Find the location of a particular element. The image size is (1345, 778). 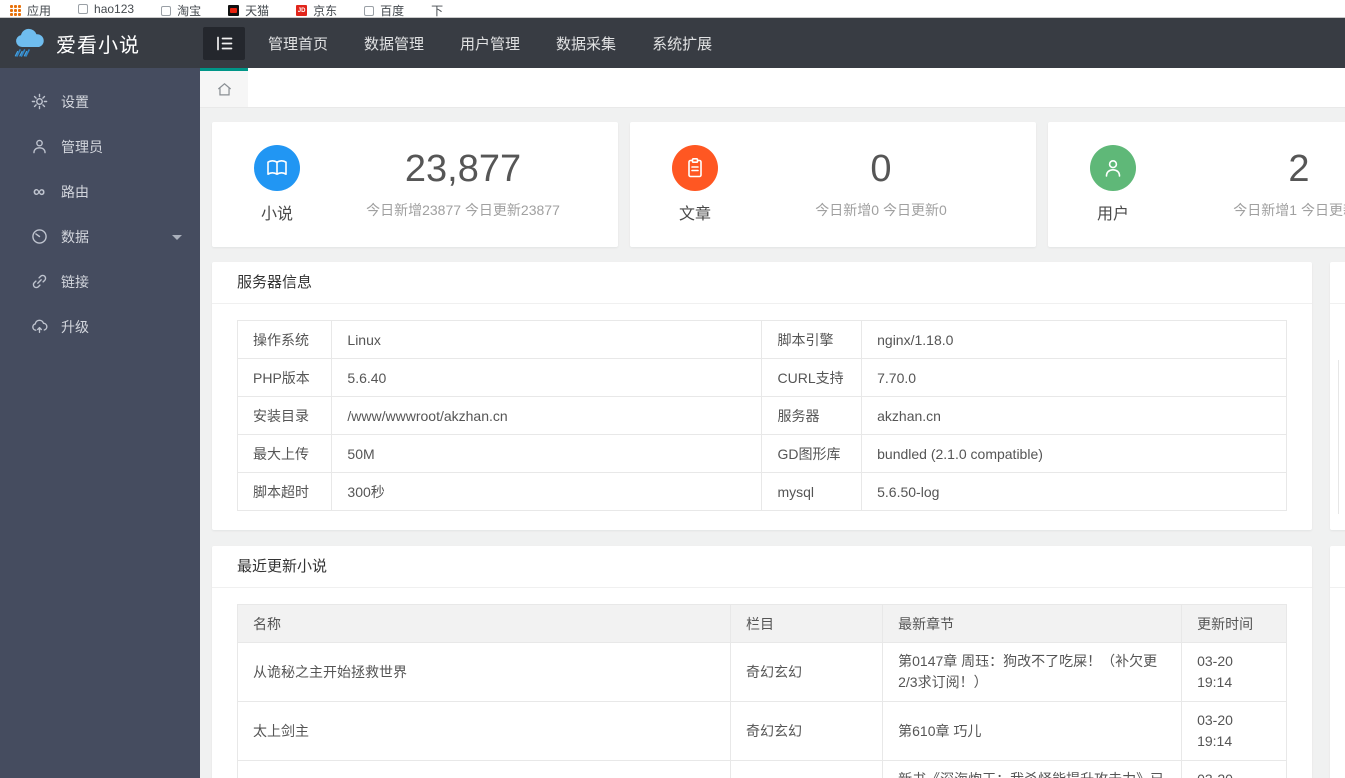

link-icon is located at coordinates (39, 282).